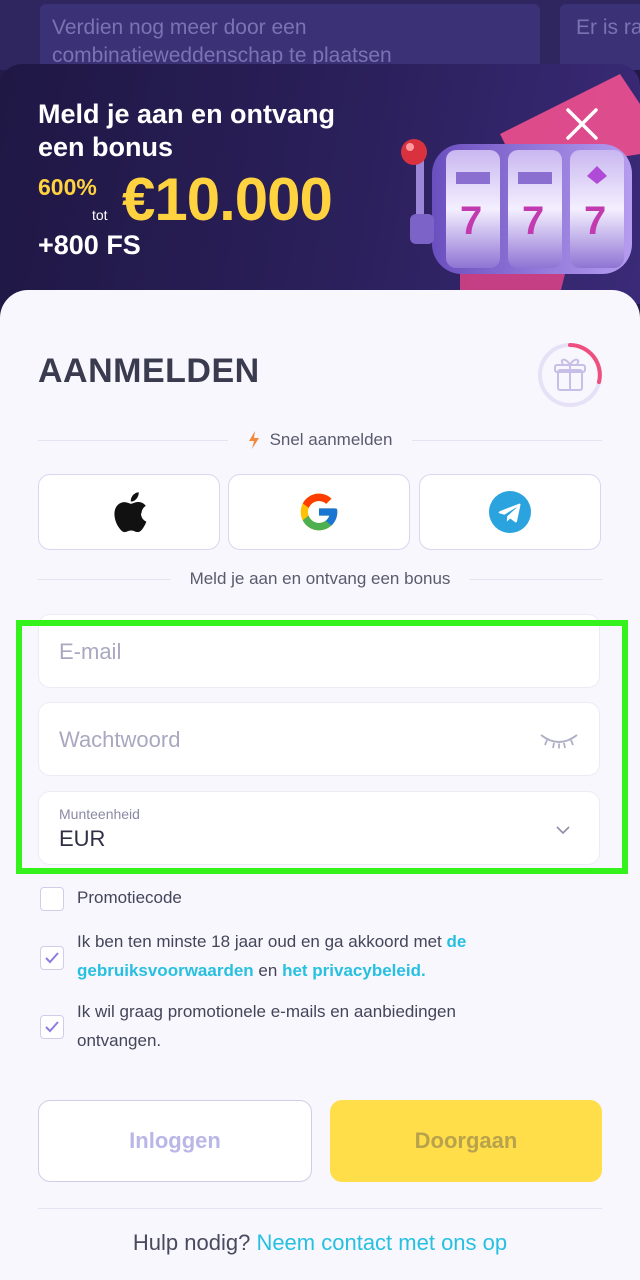 This screenshot has width=640, height=1280. I want to click on bonus-tot: tot, so click(100, 215).